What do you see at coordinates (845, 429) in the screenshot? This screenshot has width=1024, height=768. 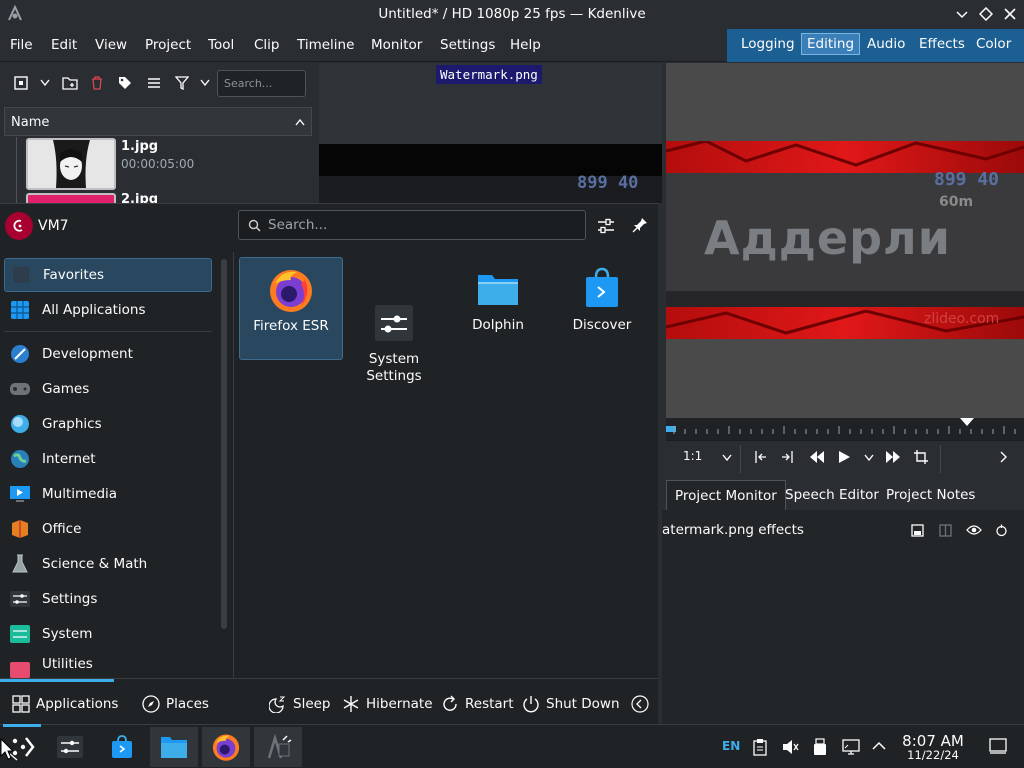 I see `monitor-ruler` at bounding box center [845, 429].